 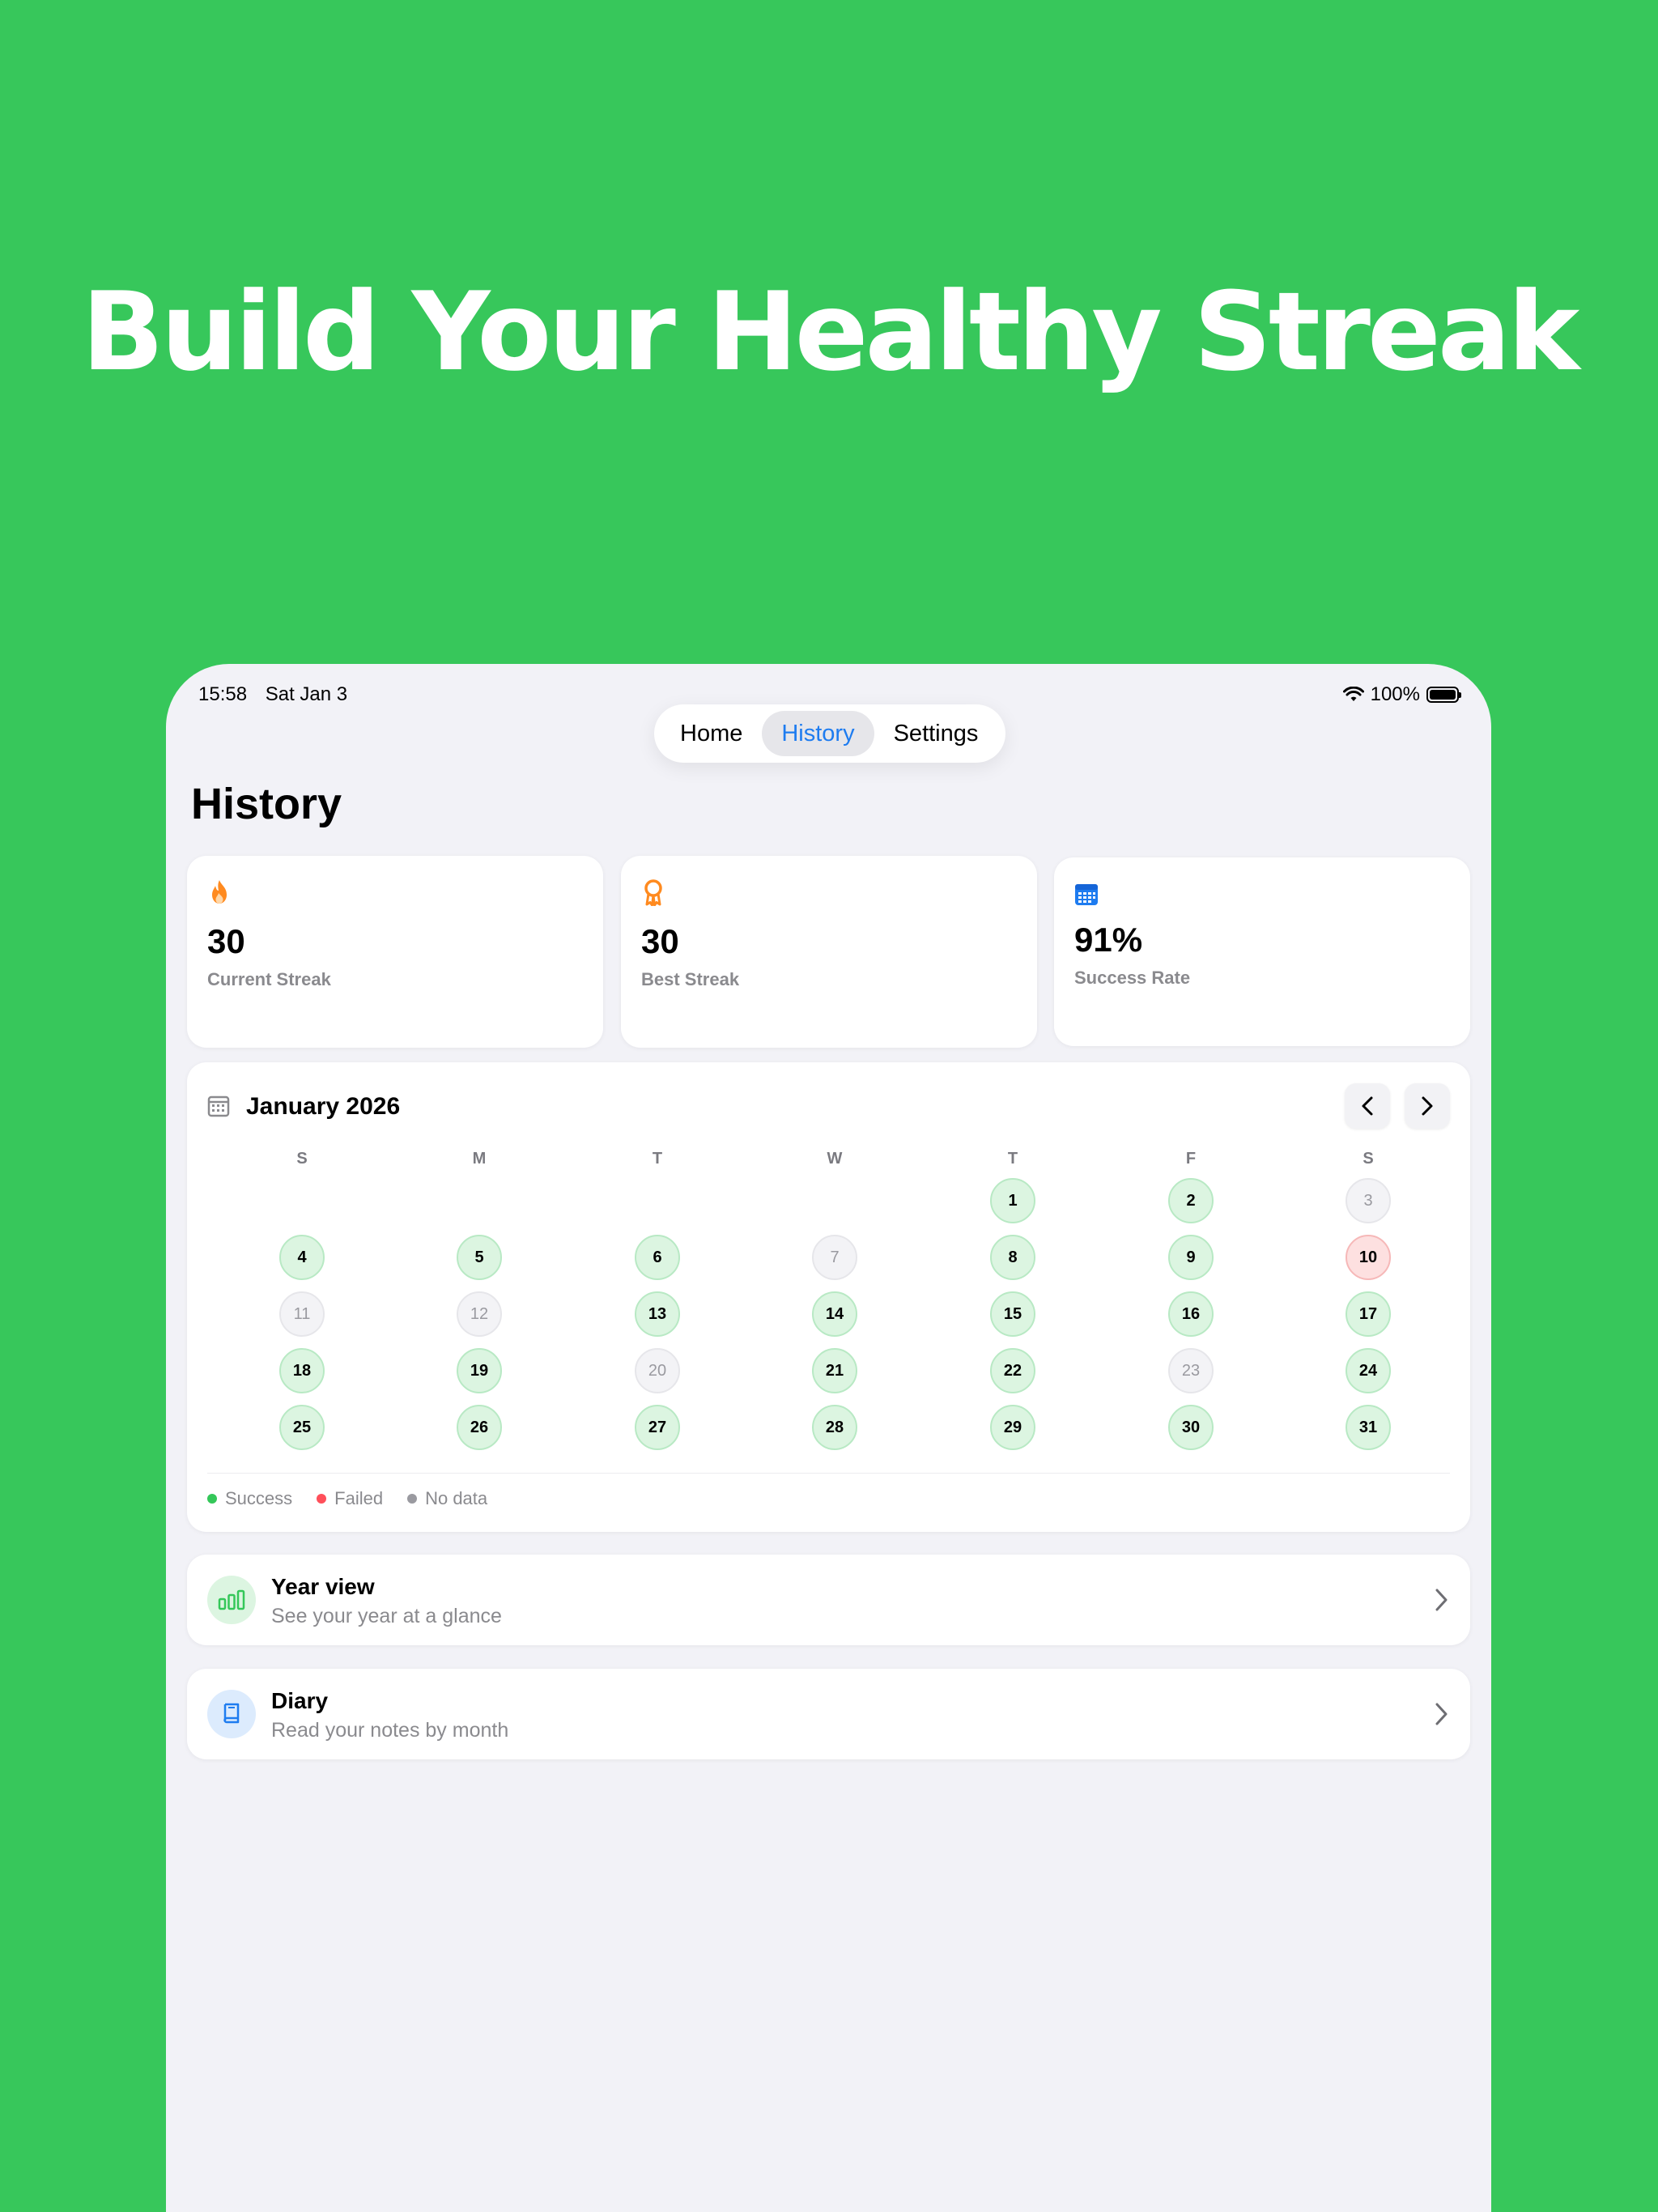 I want to click on legend-no-data-label: No data, so click(x=456, y=1498).